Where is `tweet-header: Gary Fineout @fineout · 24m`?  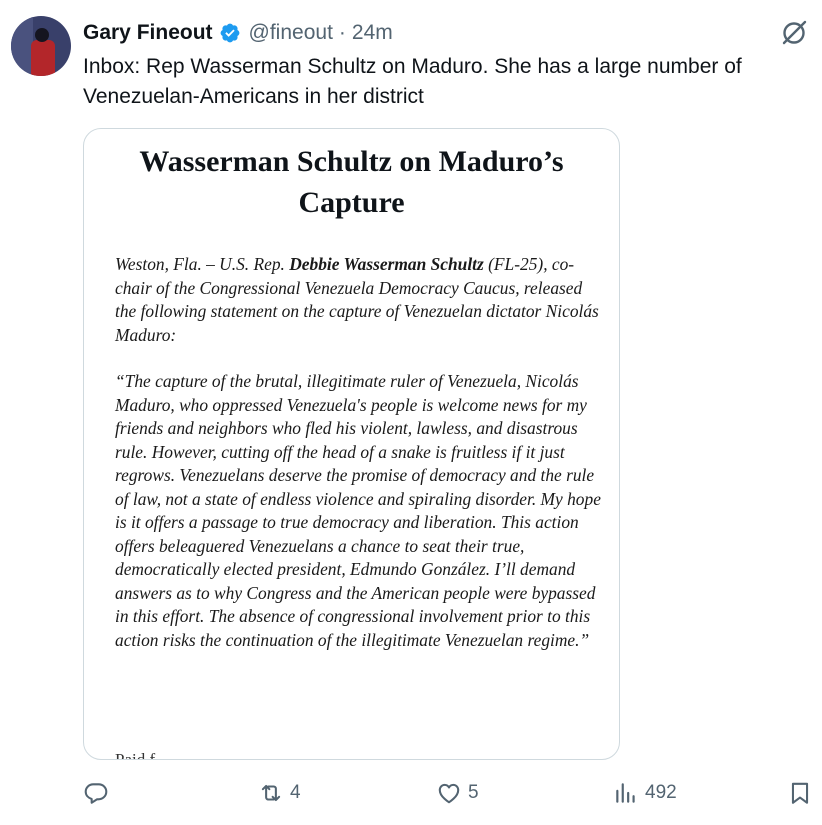 tweet-header: Gary Fineout @fineout · 24m is located at coordinates (238, 33).